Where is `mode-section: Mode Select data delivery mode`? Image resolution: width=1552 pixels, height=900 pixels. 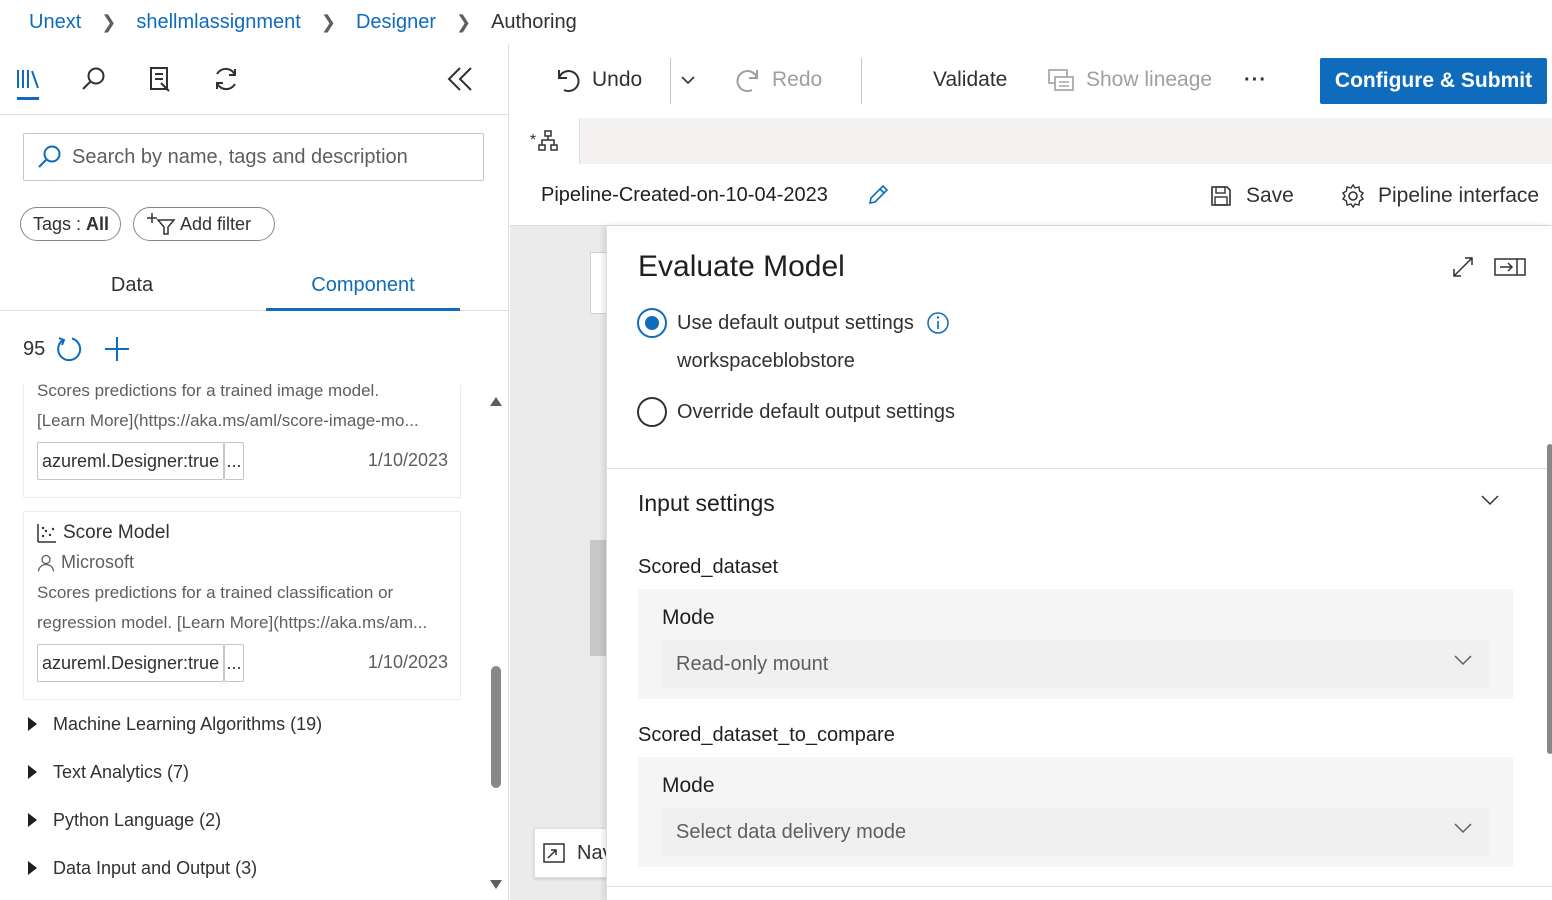 mode-section: Mode Select data delivery mode is located at coordinates (1075, 812).